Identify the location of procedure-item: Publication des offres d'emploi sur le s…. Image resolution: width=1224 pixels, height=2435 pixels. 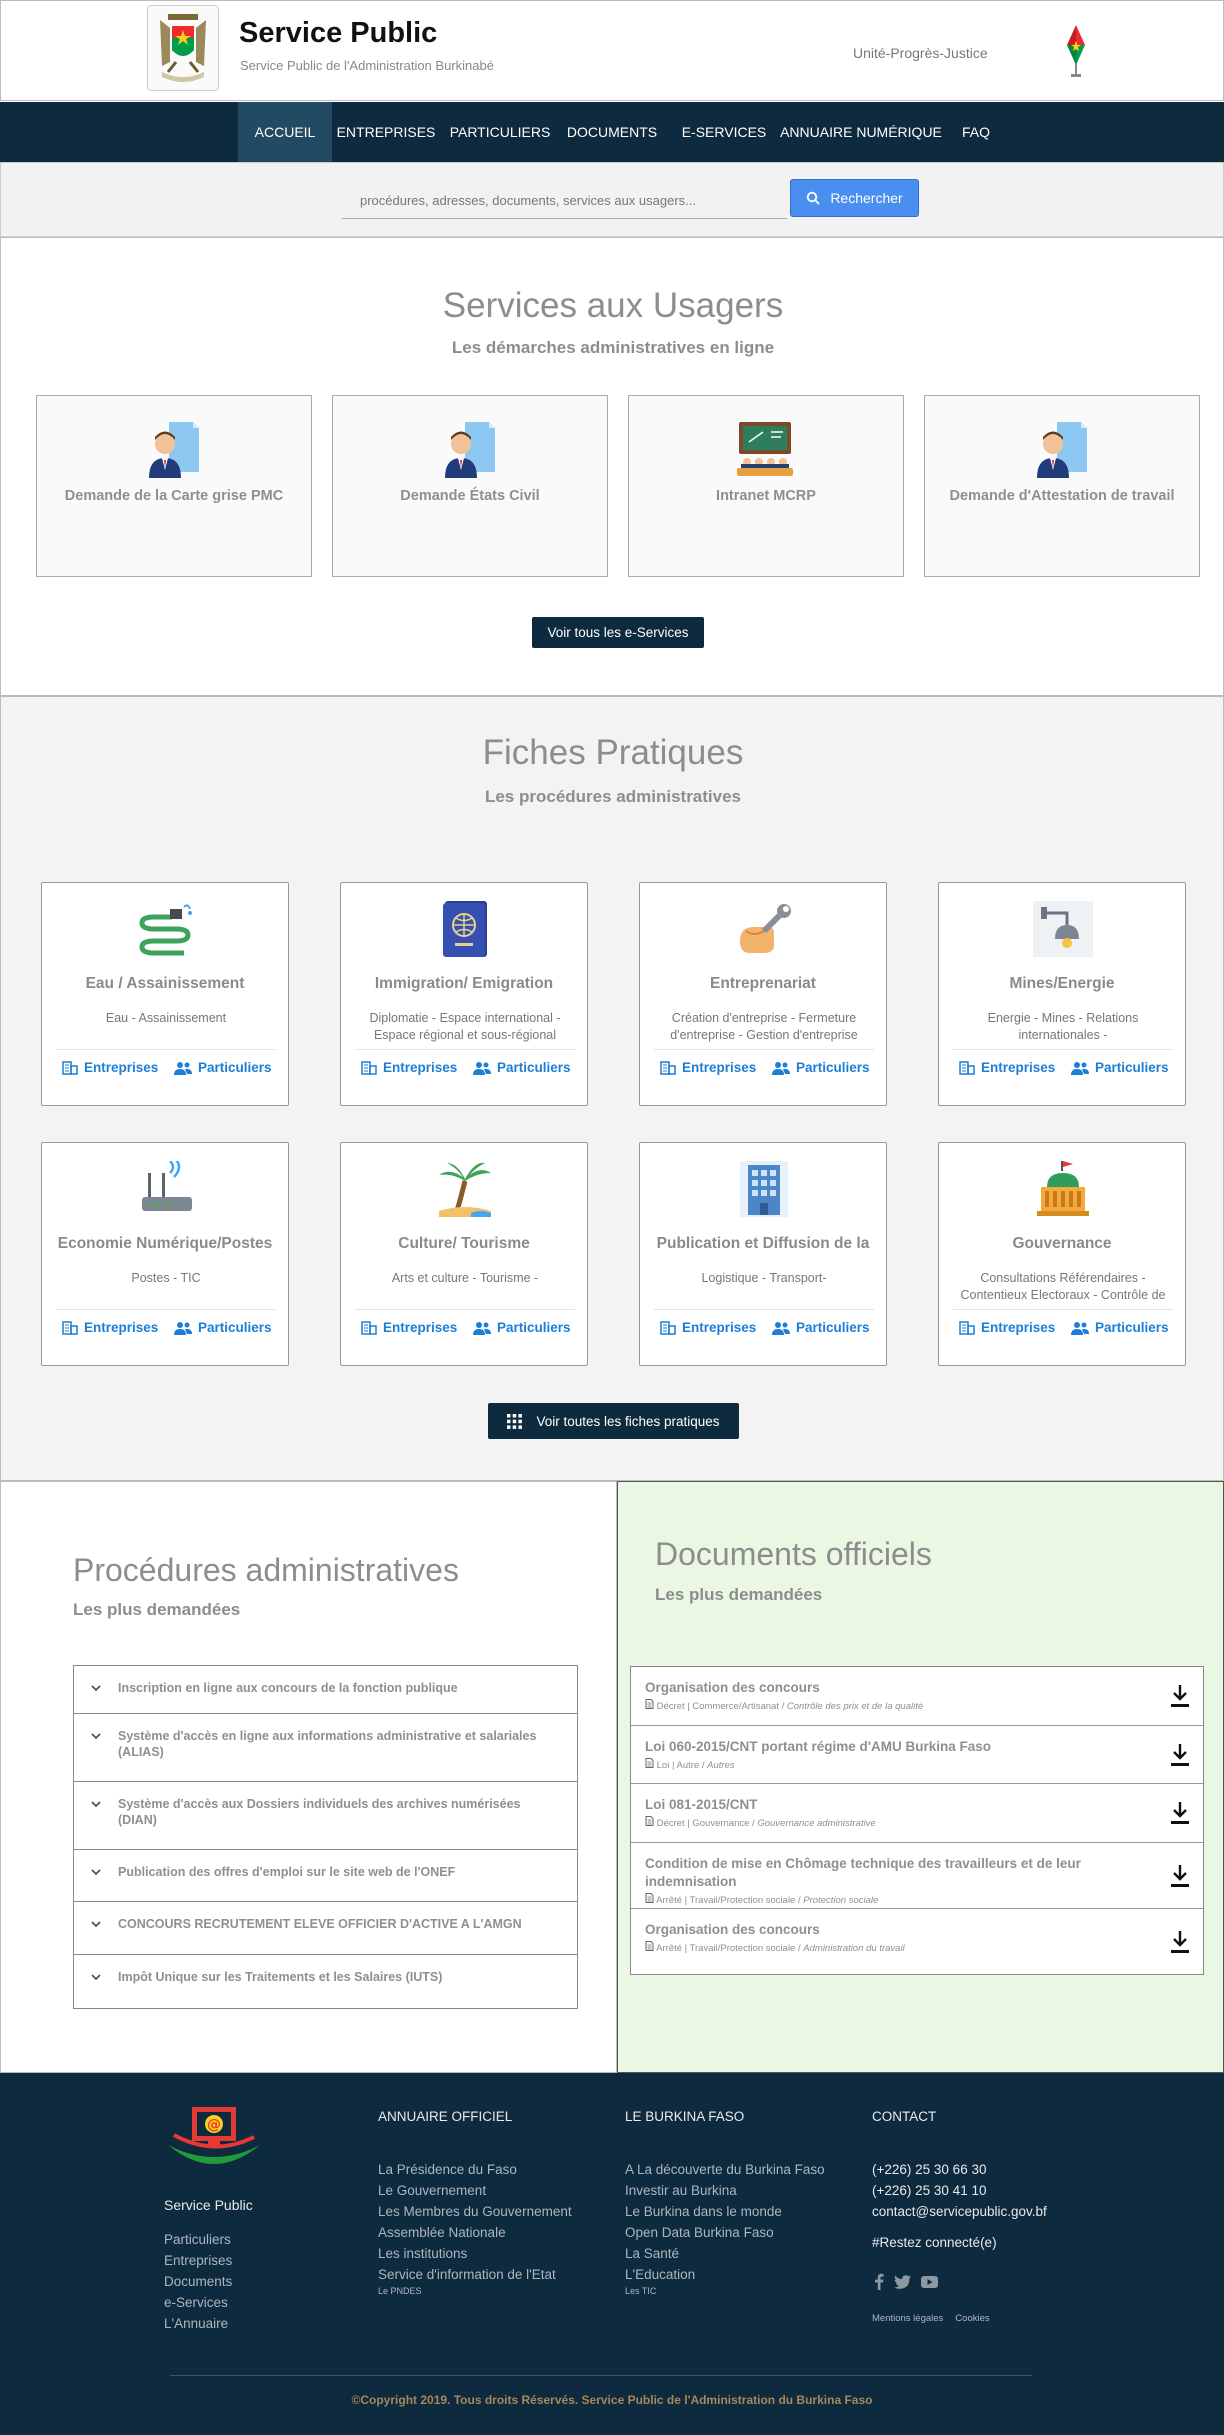
(325, 1876).